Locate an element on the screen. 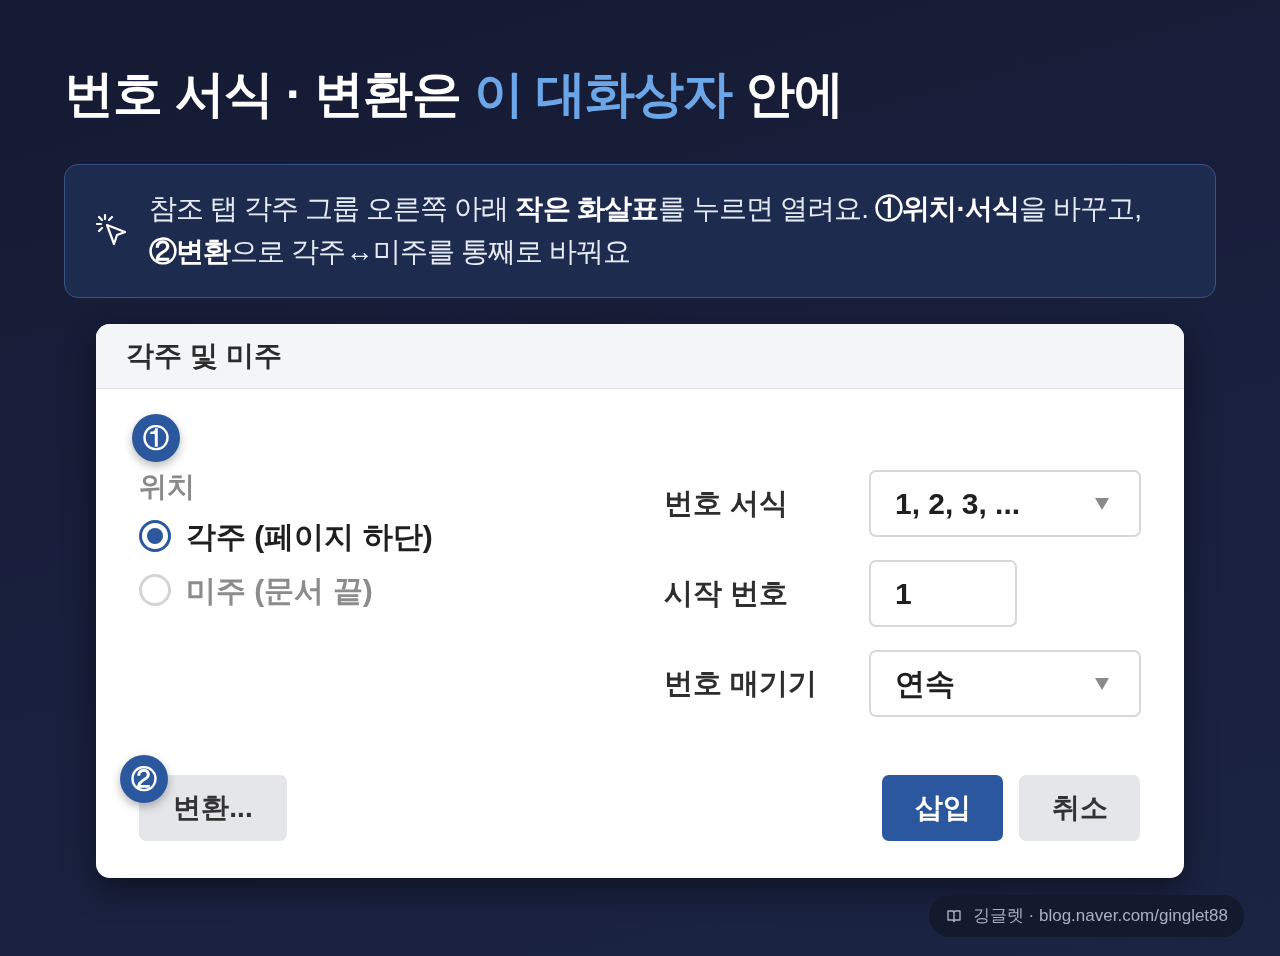 This screenshot has width=1280, height=956. cursor-click-icon is located at coordinates (112, 230).